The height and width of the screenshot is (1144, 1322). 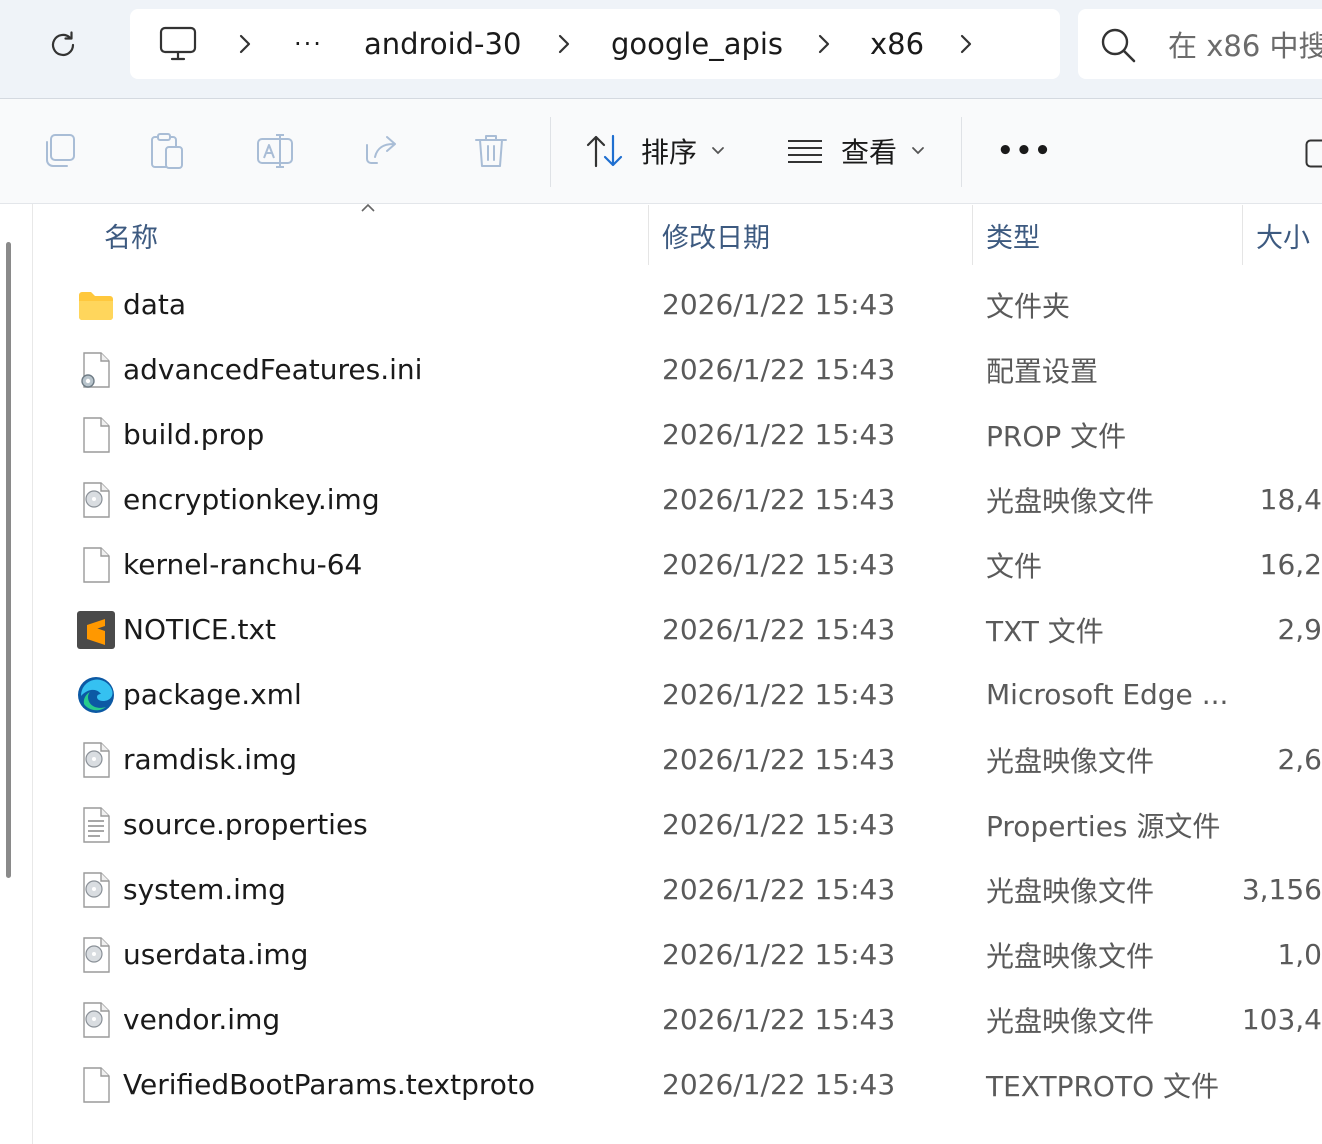 What do you see at coordinates (1313, 154) in the screenshot?
I see `details-pane-icon` at bounding box center [1313, 154].